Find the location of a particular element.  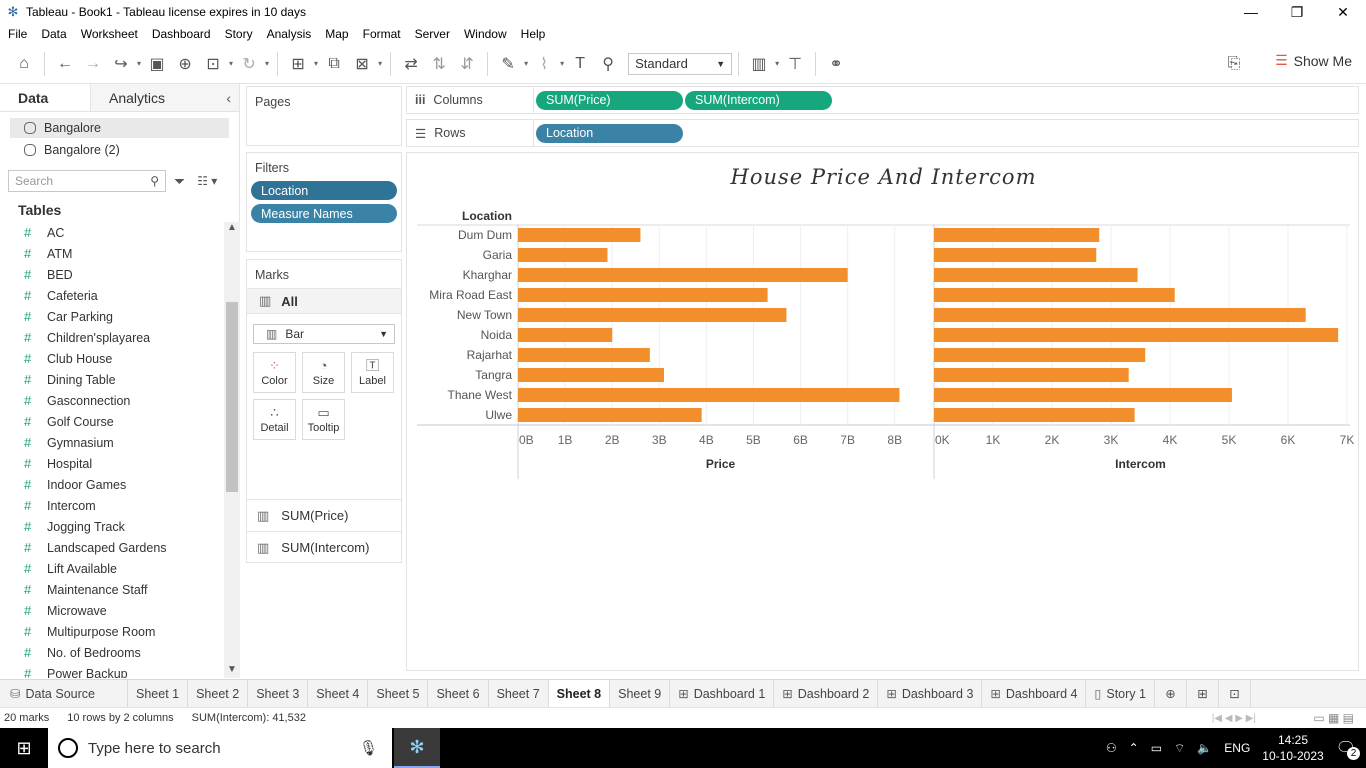

field-item: # Cafeteria is located at coordinates (112, 295).